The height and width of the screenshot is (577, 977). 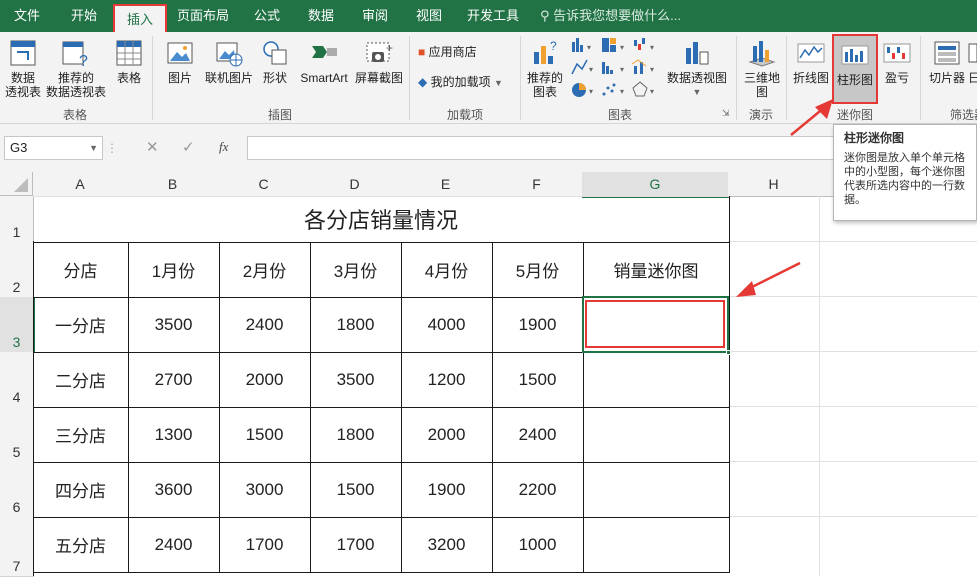 What do you see at coordinates (324, 61) in the screenshot?
I see `smartart-button: SmartArt` at bounding box center [324, 61].